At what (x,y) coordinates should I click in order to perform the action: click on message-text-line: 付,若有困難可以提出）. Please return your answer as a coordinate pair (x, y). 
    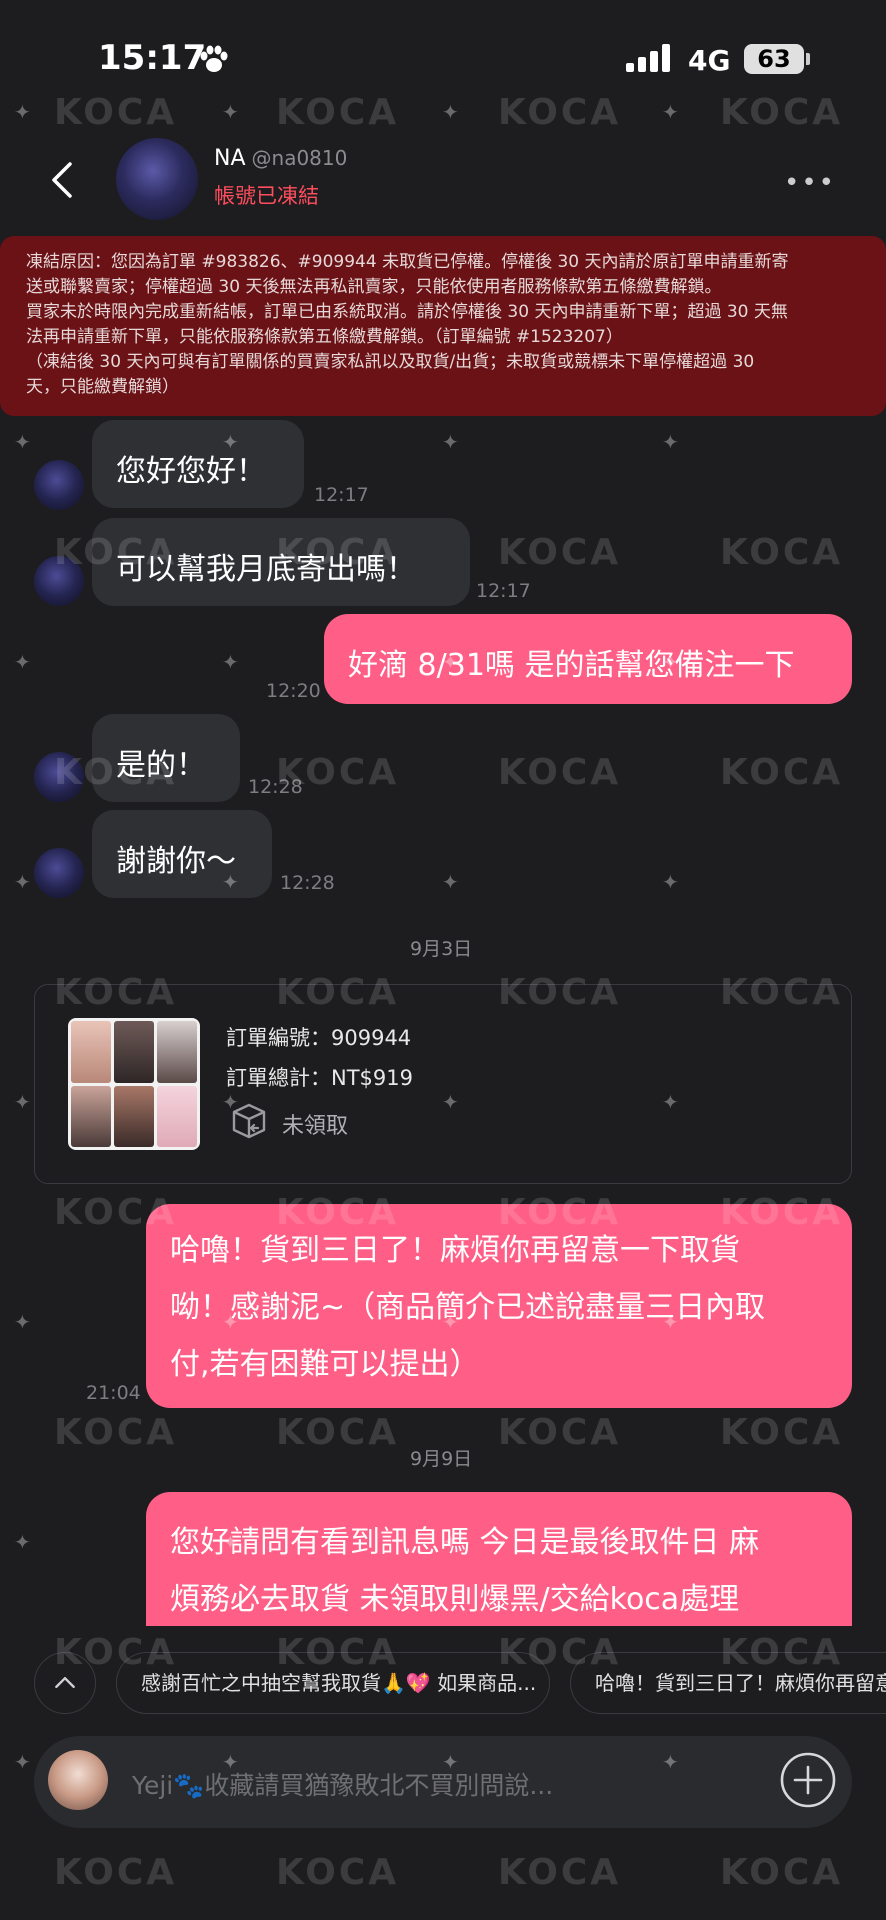
    Looking at the image, I should click on (325, 1364).